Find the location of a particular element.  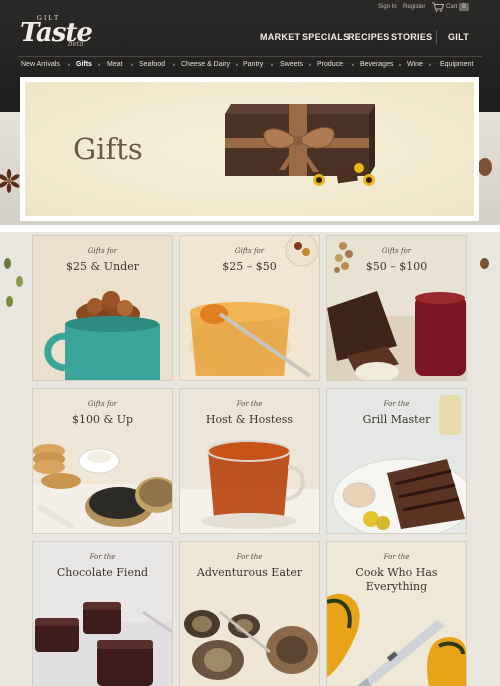

subnav-meat: Meat is located at coordinates (115, 64).